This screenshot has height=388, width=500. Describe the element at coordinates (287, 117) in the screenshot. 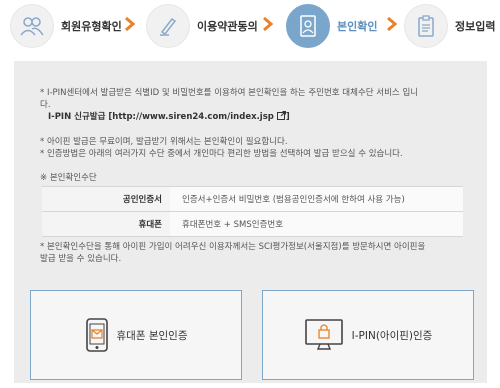

I see `ipin-issue-bracket: ]` at that location.